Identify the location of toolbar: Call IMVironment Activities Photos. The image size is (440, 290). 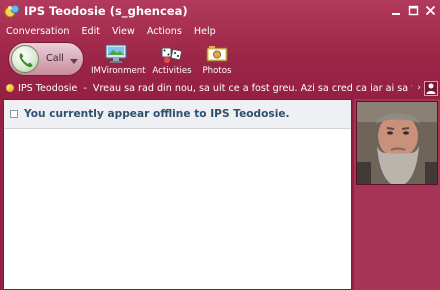
(220, 59).